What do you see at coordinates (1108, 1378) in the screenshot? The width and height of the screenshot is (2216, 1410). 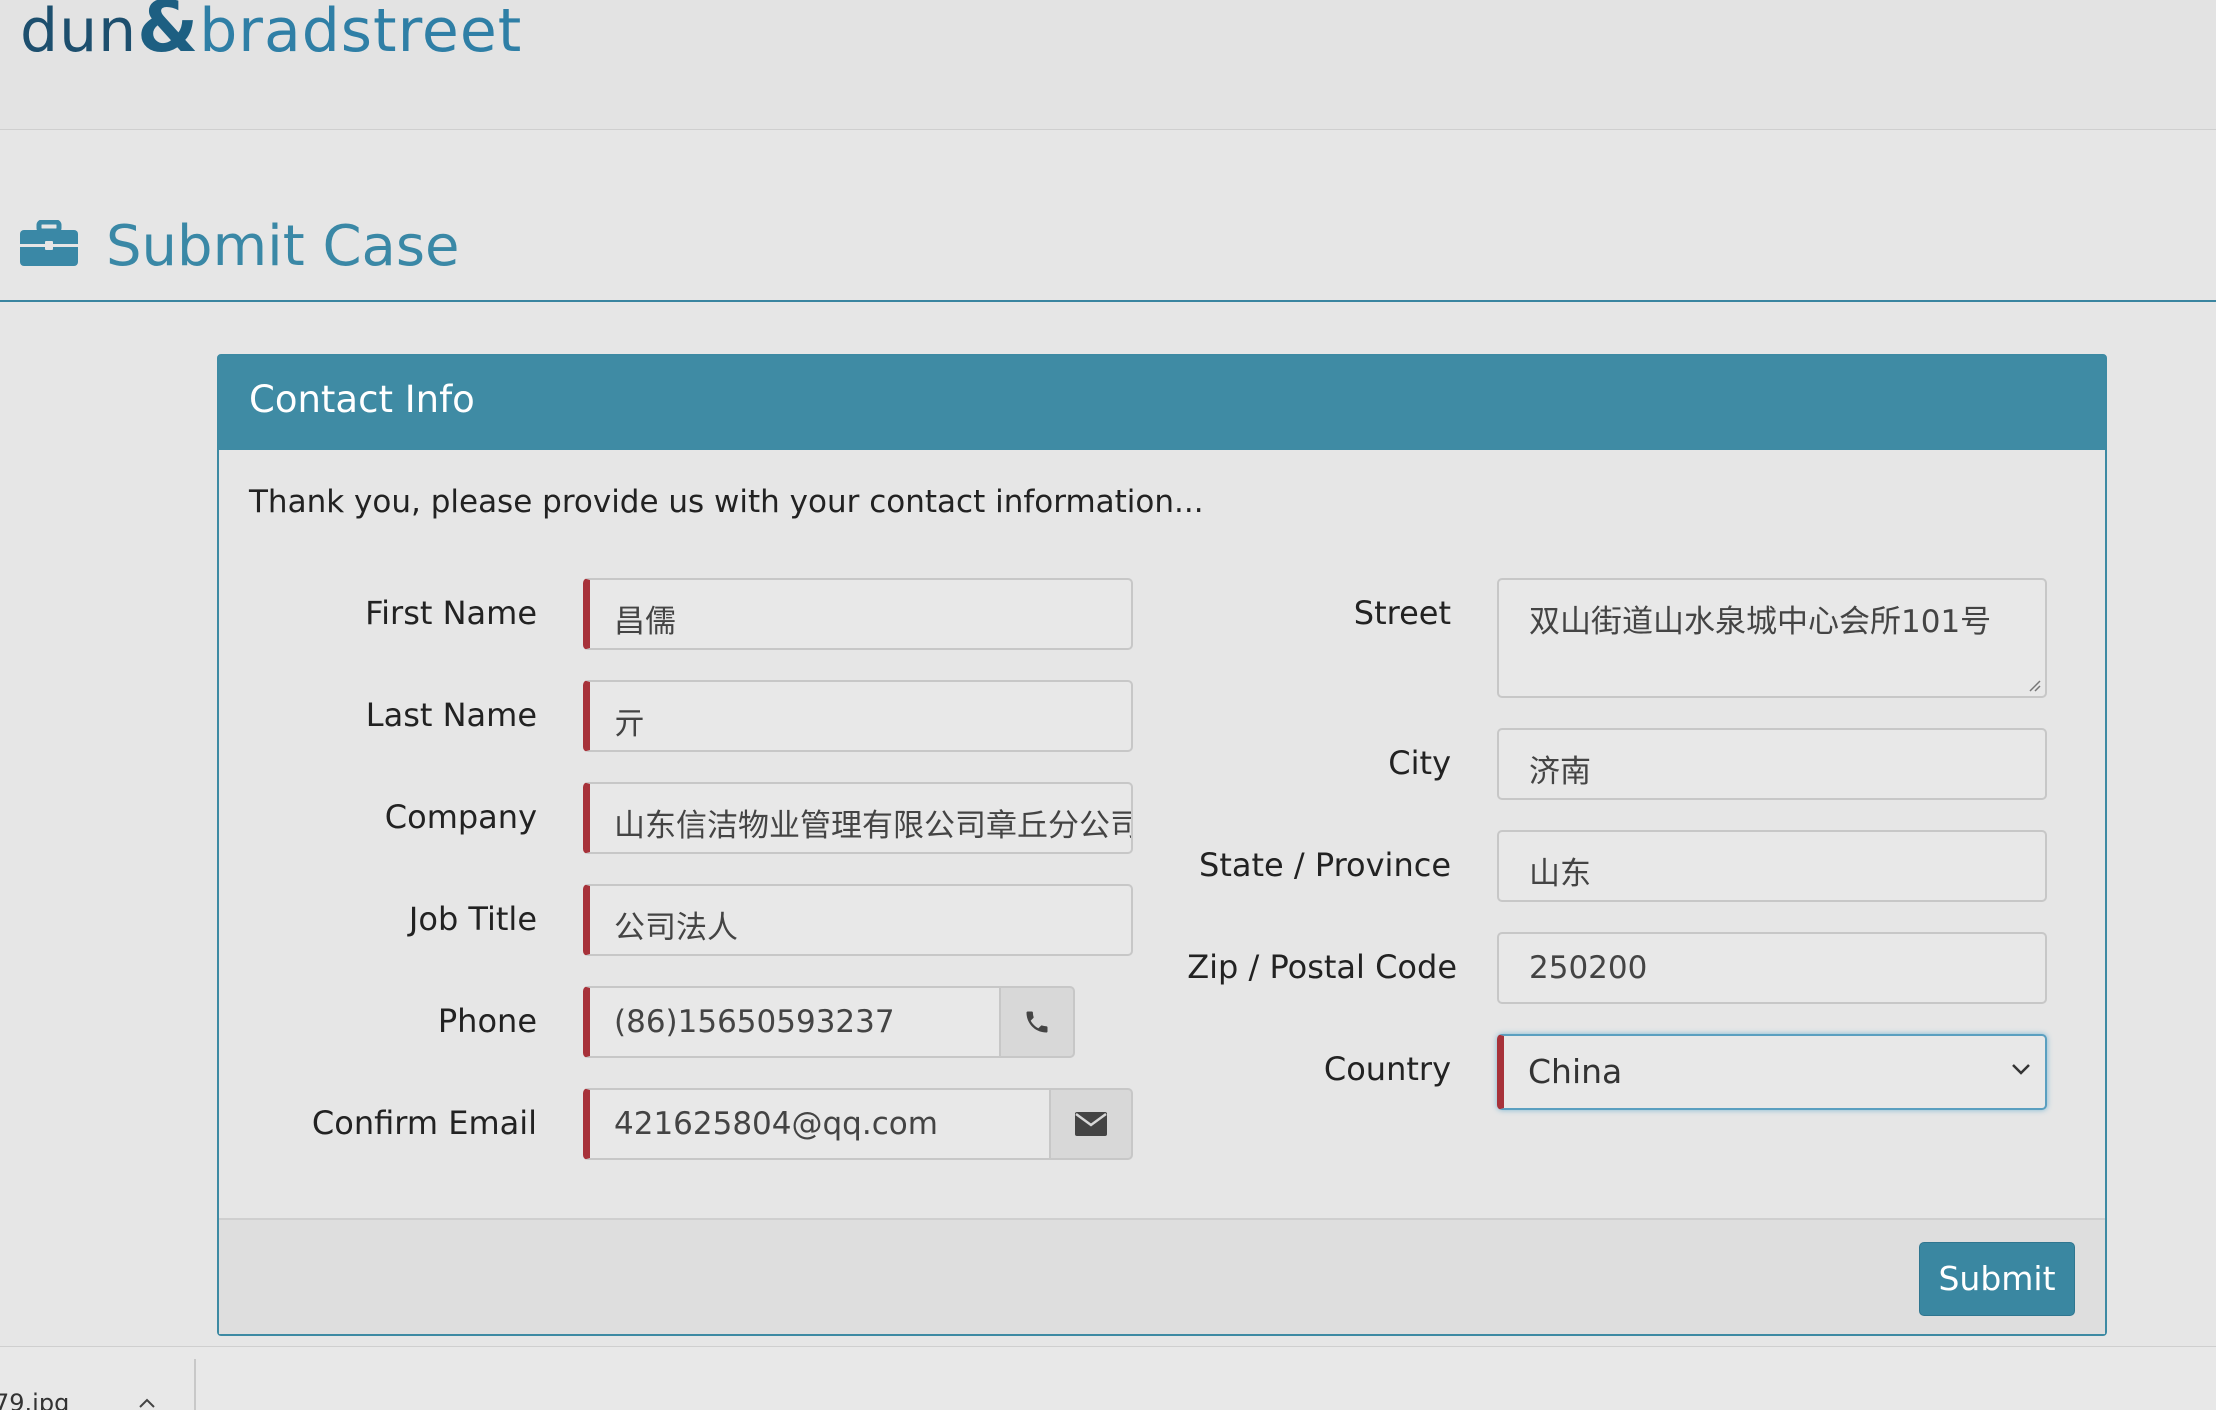 I see `download-bar: 79.jpg` at bounding box center [1108, 1378].